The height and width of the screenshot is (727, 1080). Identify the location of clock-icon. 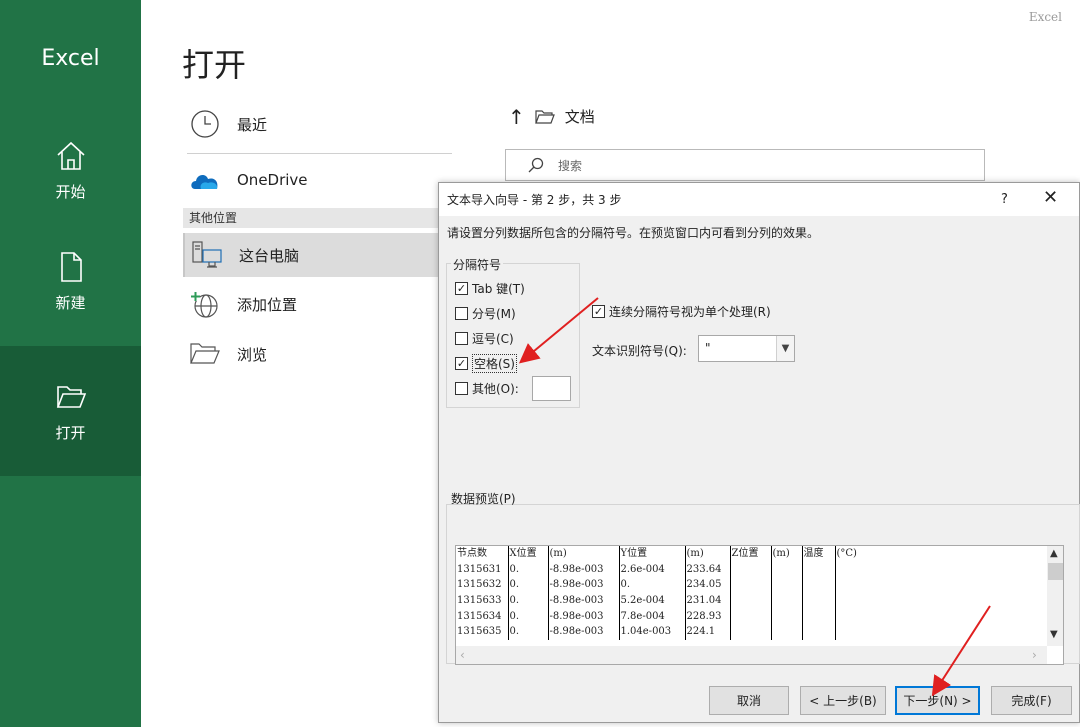
(205, 124).